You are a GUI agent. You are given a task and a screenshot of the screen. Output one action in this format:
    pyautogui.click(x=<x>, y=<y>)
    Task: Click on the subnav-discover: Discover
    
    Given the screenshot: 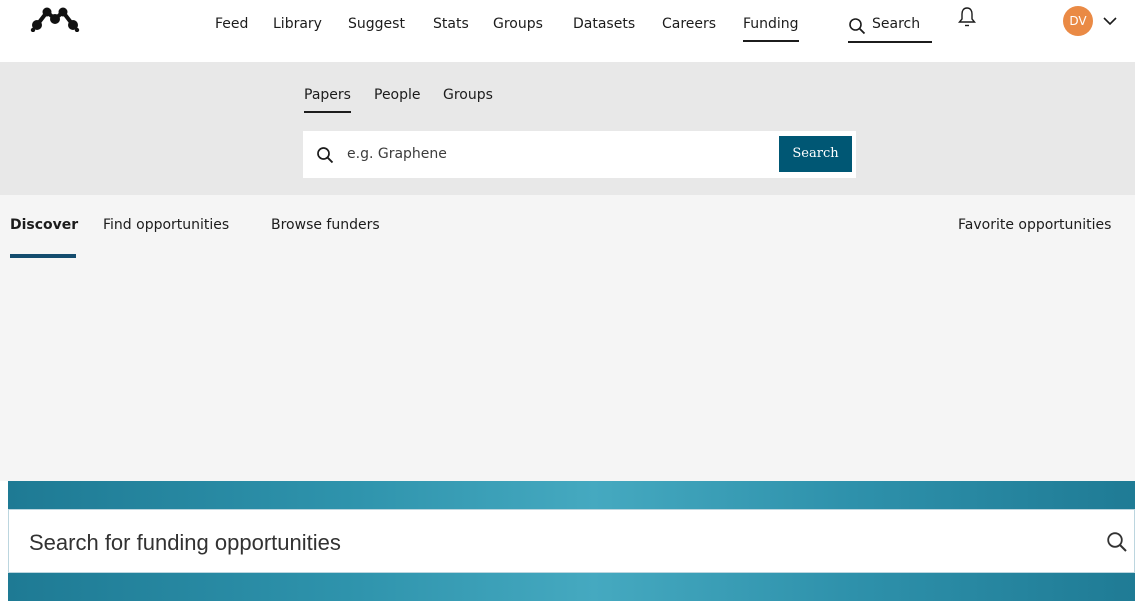 What is the action you would take?
    pyautogui.click(x=44, y=225)
    